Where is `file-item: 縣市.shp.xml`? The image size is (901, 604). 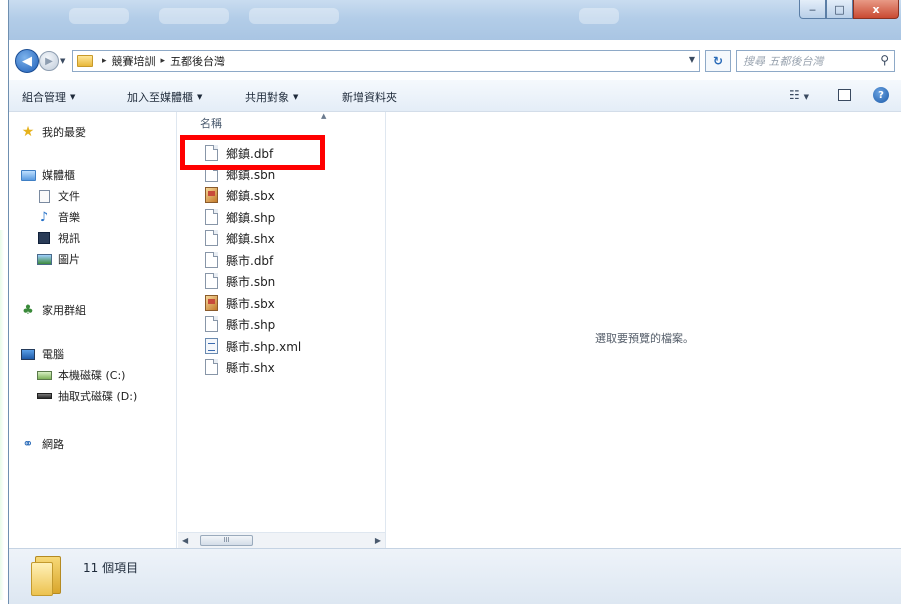
file-item: 縣市.shp.xml is located at coordinates (253, 346).